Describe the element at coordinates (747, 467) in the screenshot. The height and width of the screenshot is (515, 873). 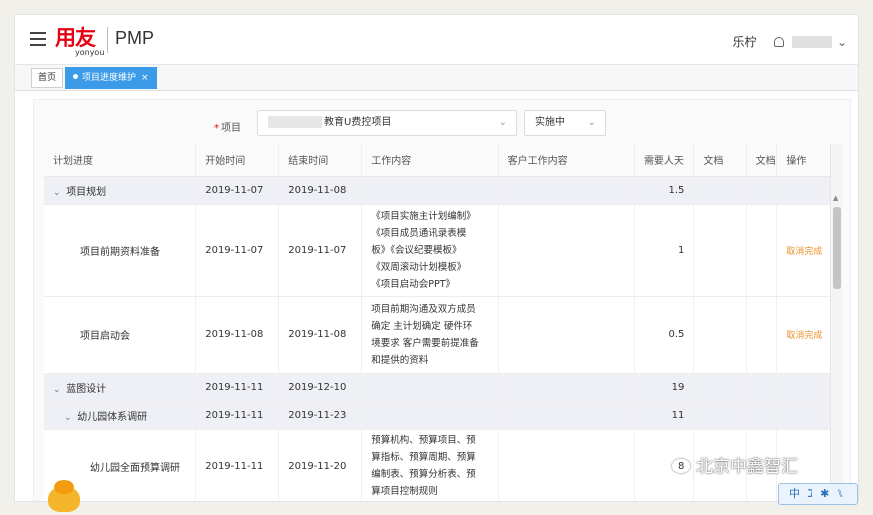
I see `watermark-text: 北京中鑫智汇` at that location.